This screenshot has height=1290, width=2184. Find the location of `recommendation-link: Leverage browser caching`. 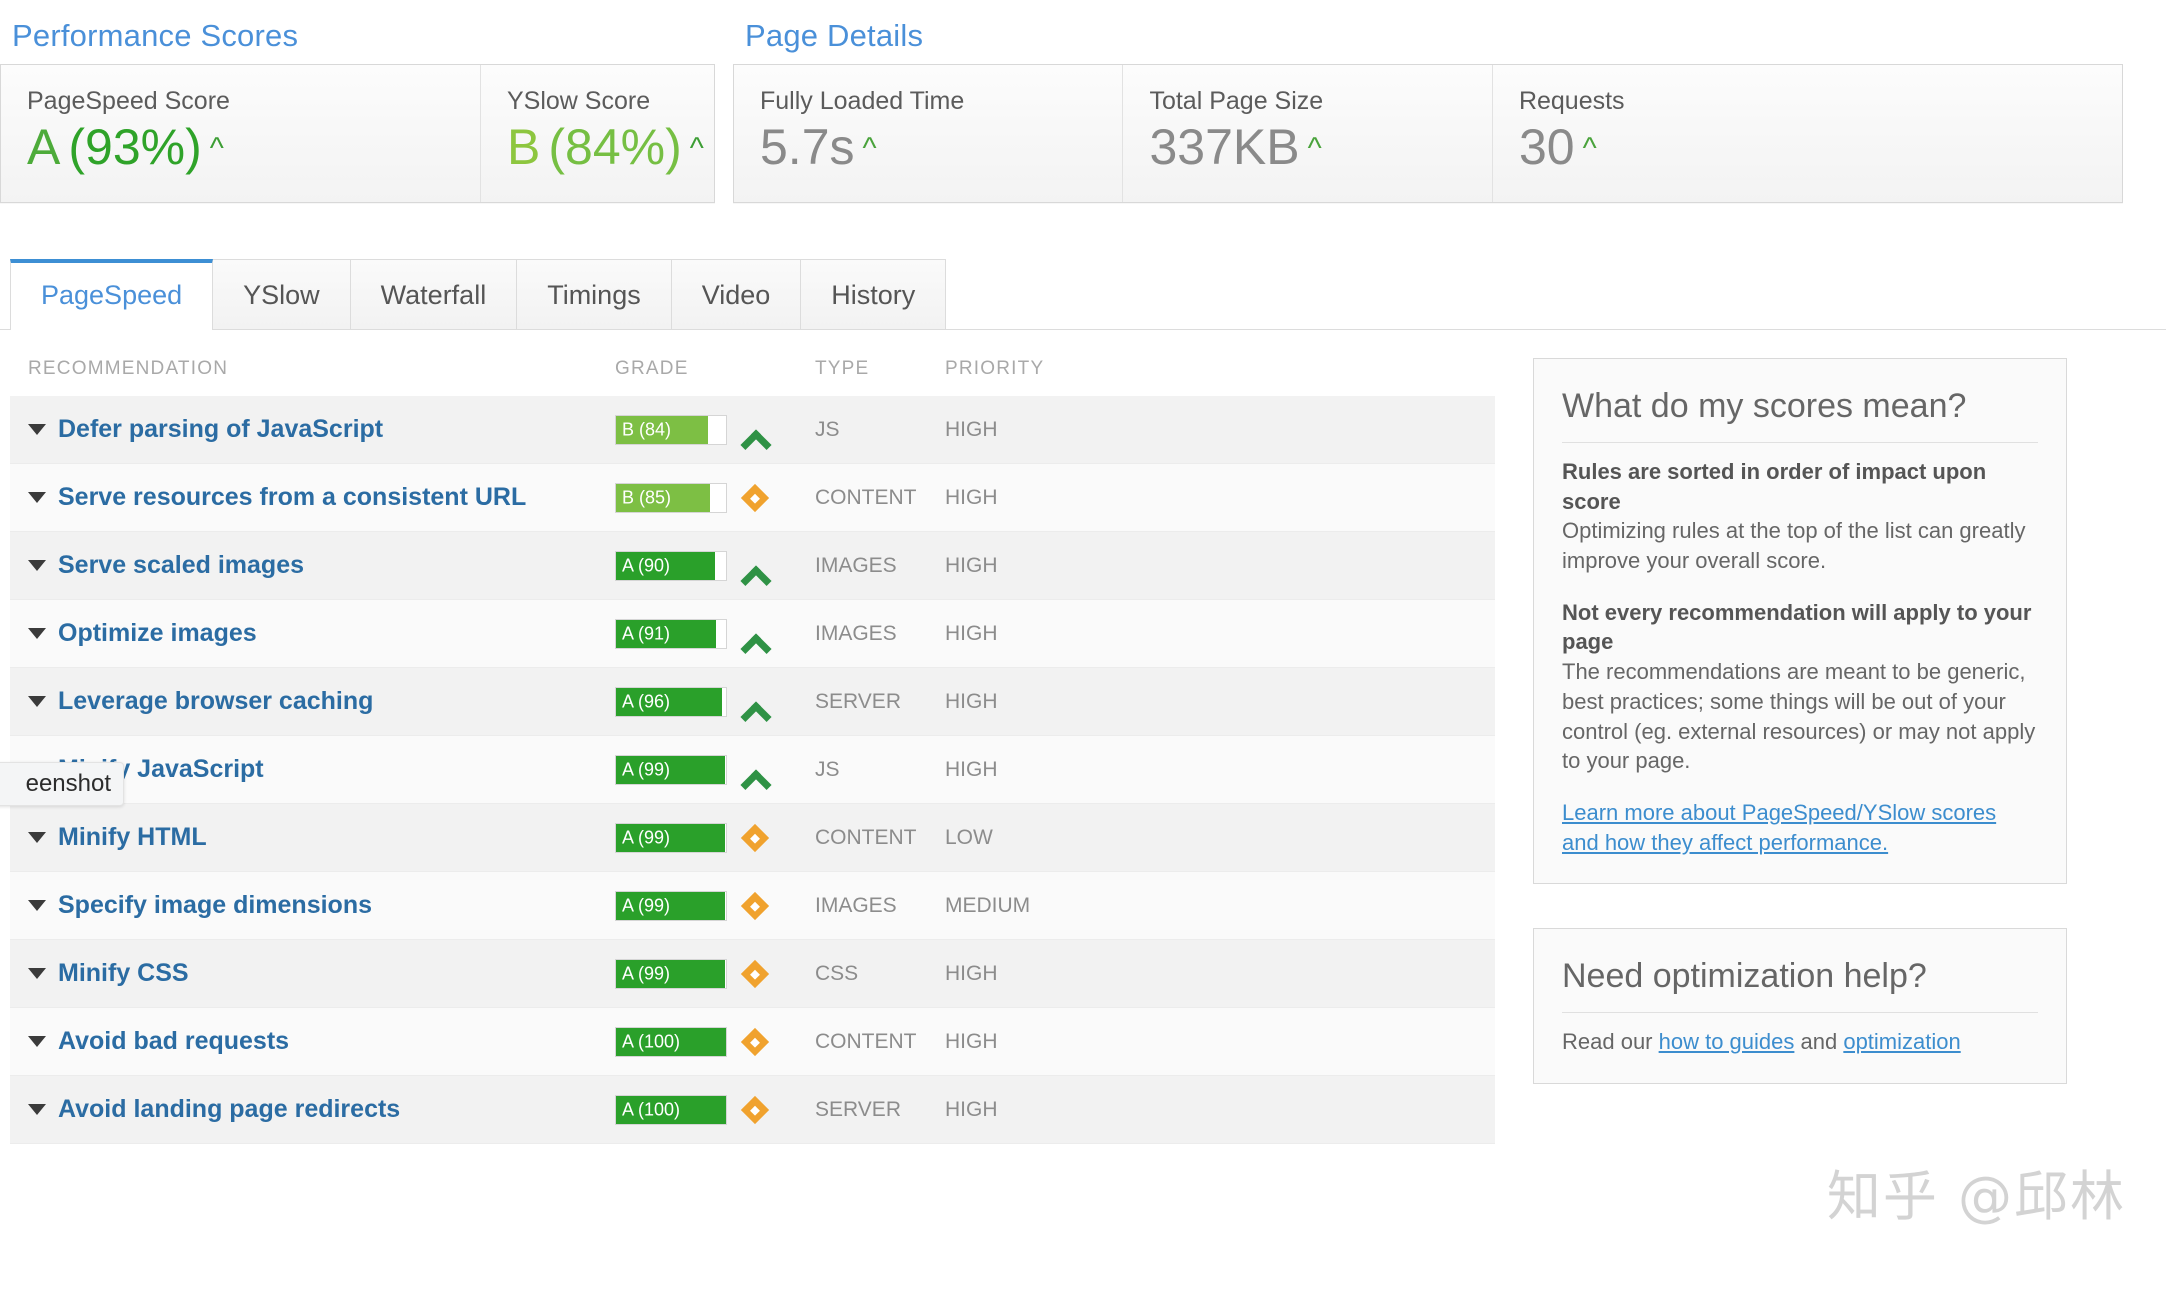

recommendation-link: Leverage browser caching is located at coordinates (215, 701).